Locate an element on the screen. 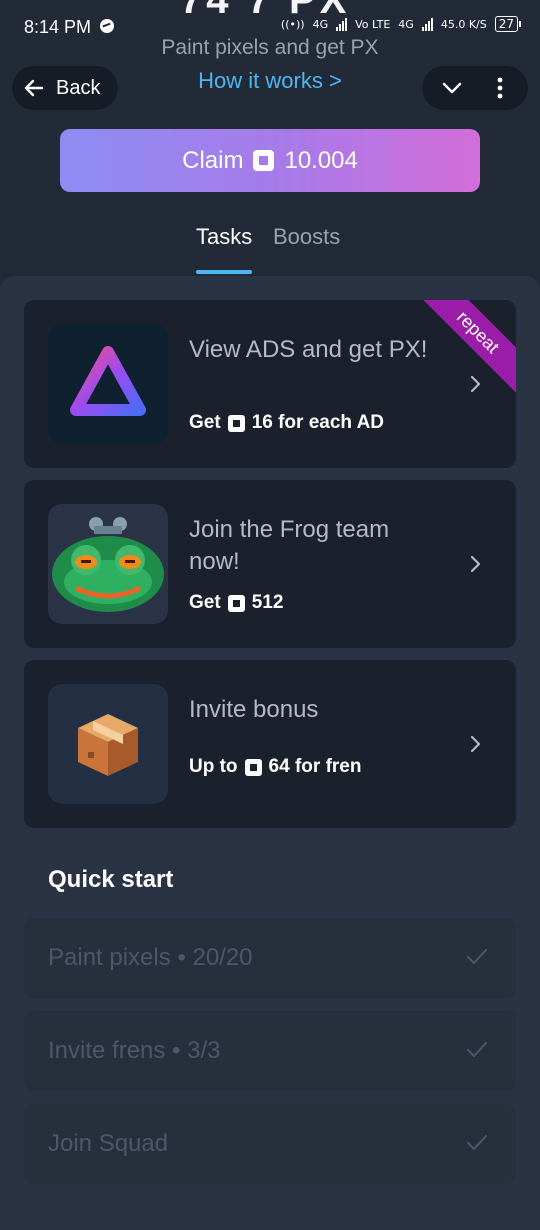 The height and width of the screenshot is (1230, 540). task-card-invite-bonus: Invite bonus Up to 64 for fren is located at coordinates (270, 744).